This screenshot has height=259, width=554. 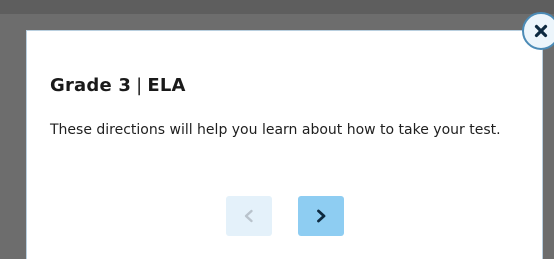 I want to click on title-subject: ELA, so click(x=166, y=85).